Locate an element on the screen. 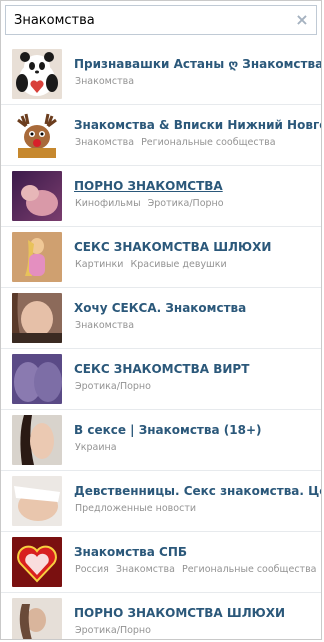 This screenshot has width=324, height=642. result-categories: Знакомства Региональные сообщества is located at coordinates (198, 142).